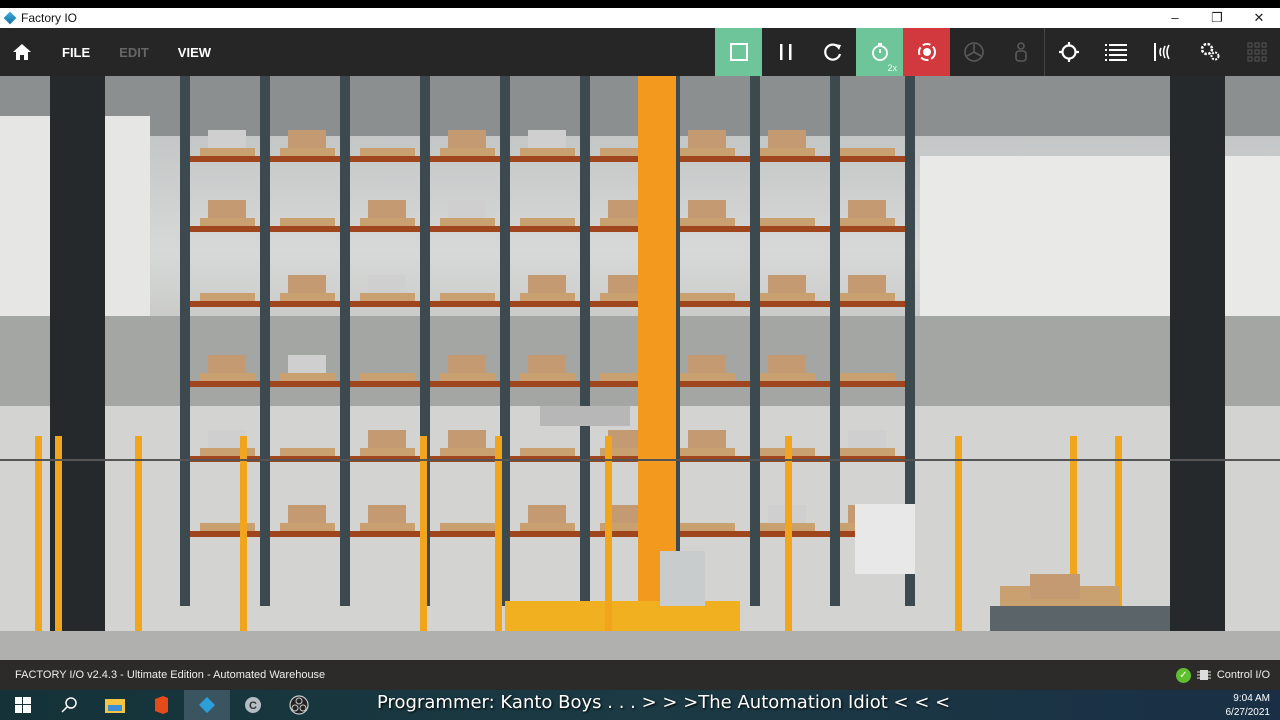 The width and height of the screenshot is (1280, 720). I want to click on home-icon, so click(22, 52).